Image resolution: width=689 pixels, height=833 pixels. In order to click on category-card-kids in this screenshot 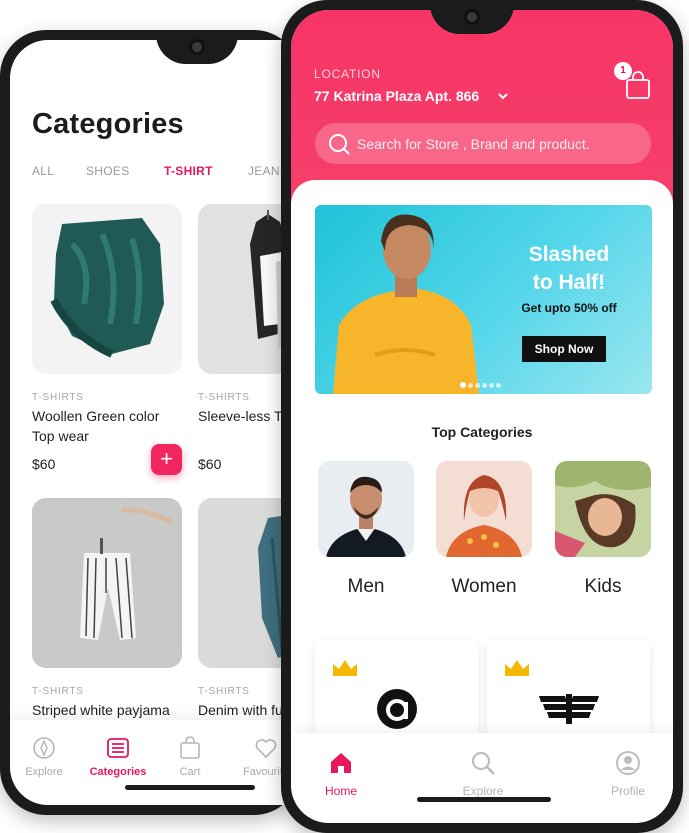, I will do `click(603, 509)`.